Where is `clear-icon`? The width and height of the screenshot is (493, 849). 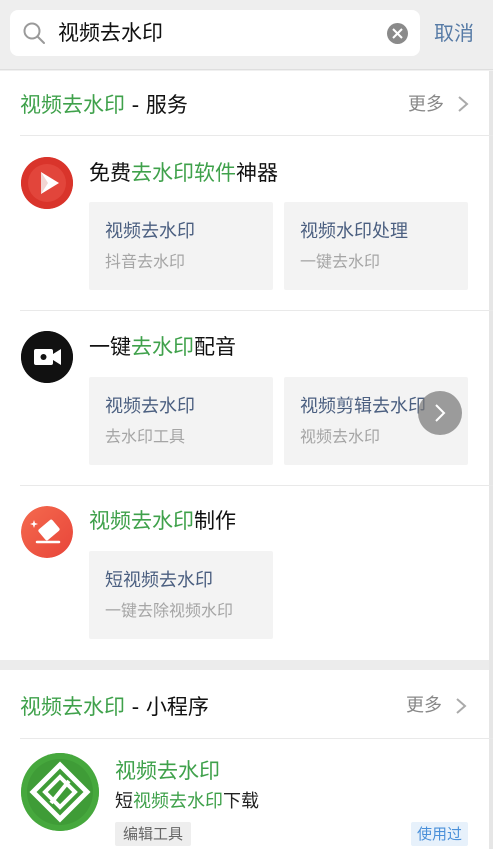
clear-icon is located at coordinates (397, 33).